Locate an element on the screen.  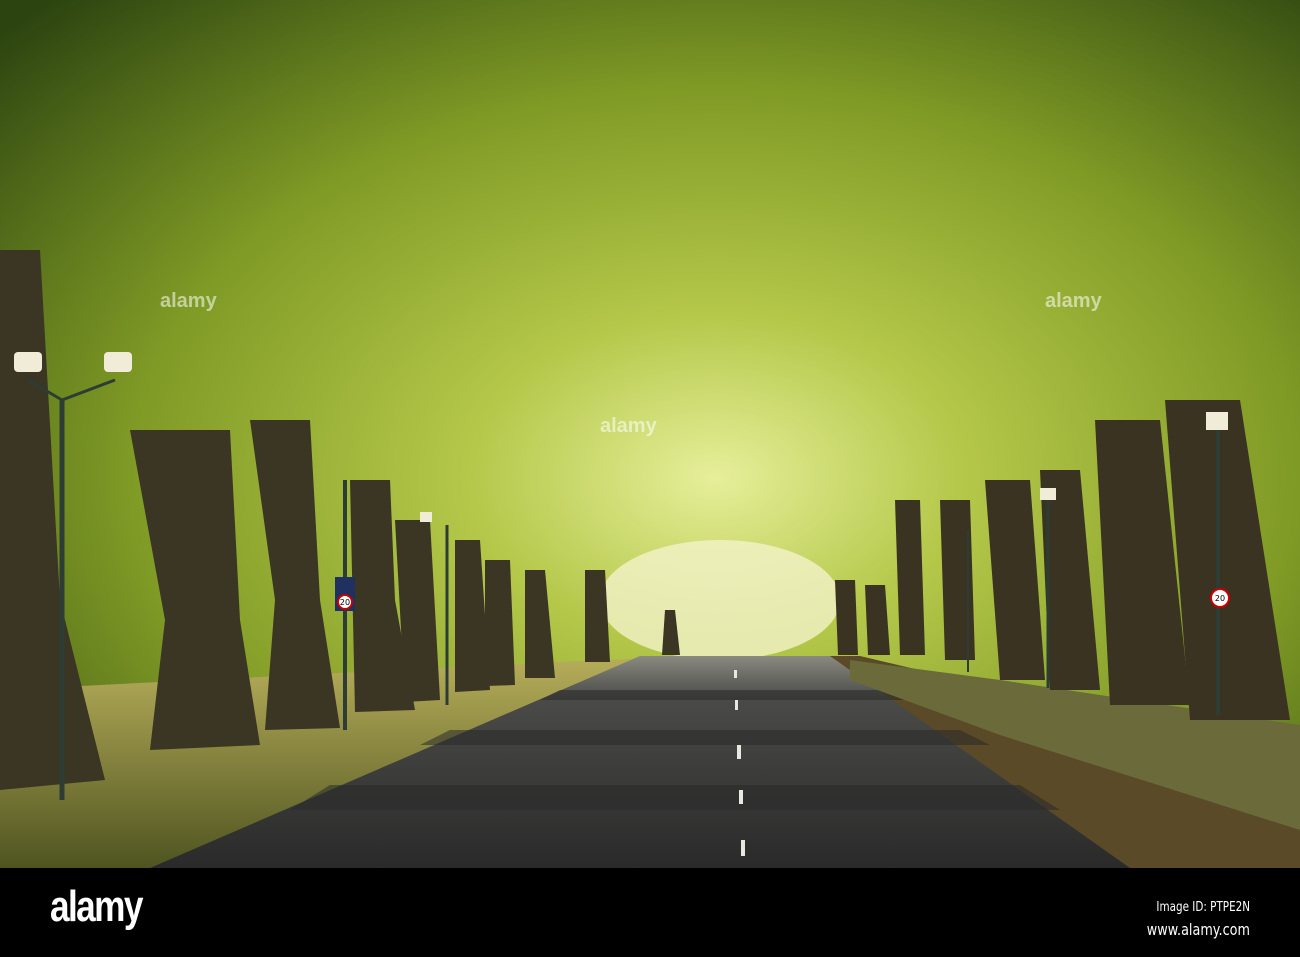
website-link: www.alamy.com is located at coordinates (1198, 929).